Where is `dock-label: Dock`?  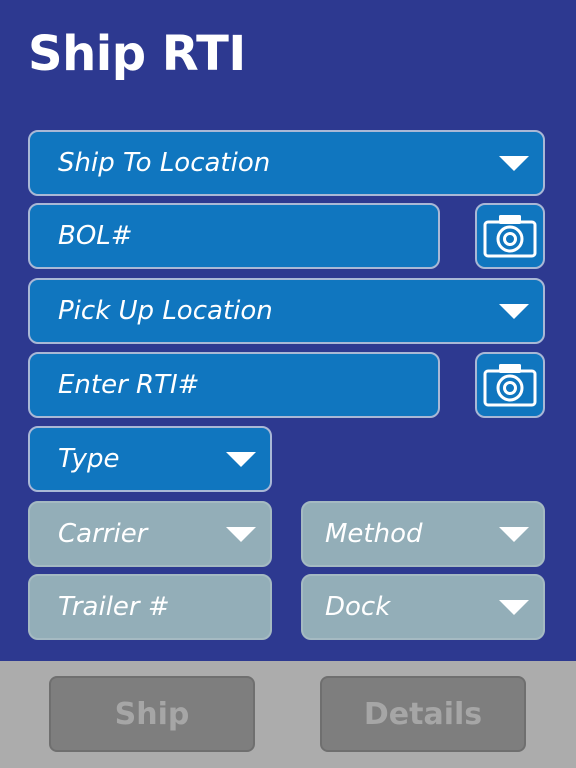
dock-label: Dock is located at coordinates (358, 607).